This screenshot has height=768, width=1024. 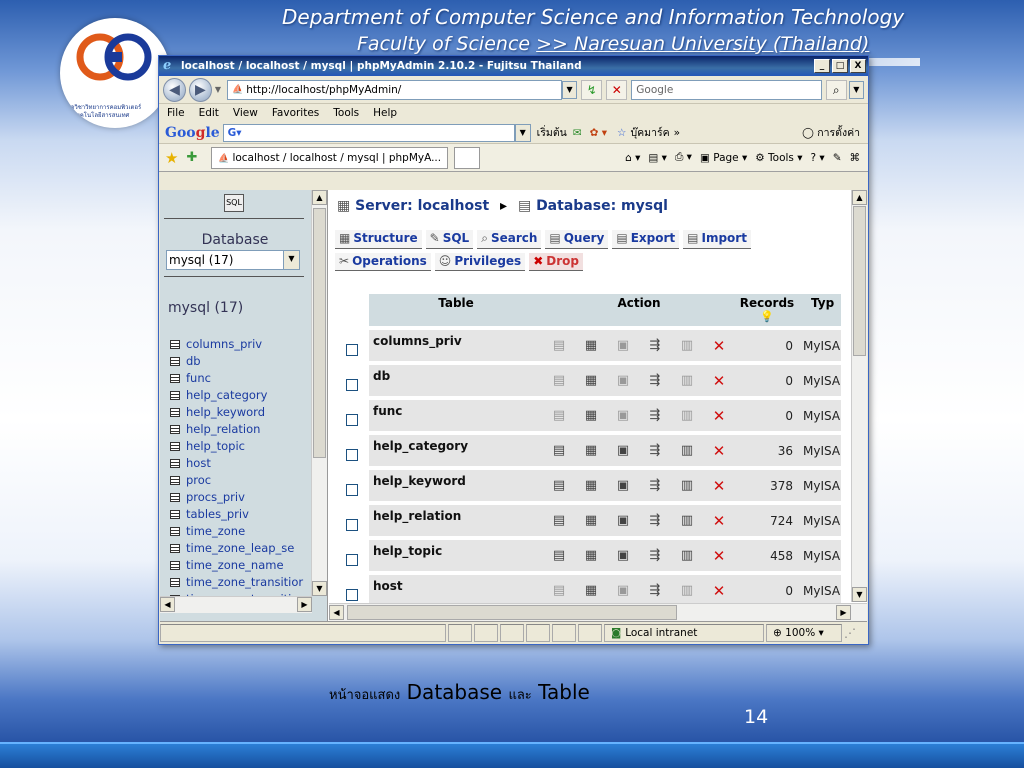 I want to click on new-tab-button, so click(x=467, y=157).